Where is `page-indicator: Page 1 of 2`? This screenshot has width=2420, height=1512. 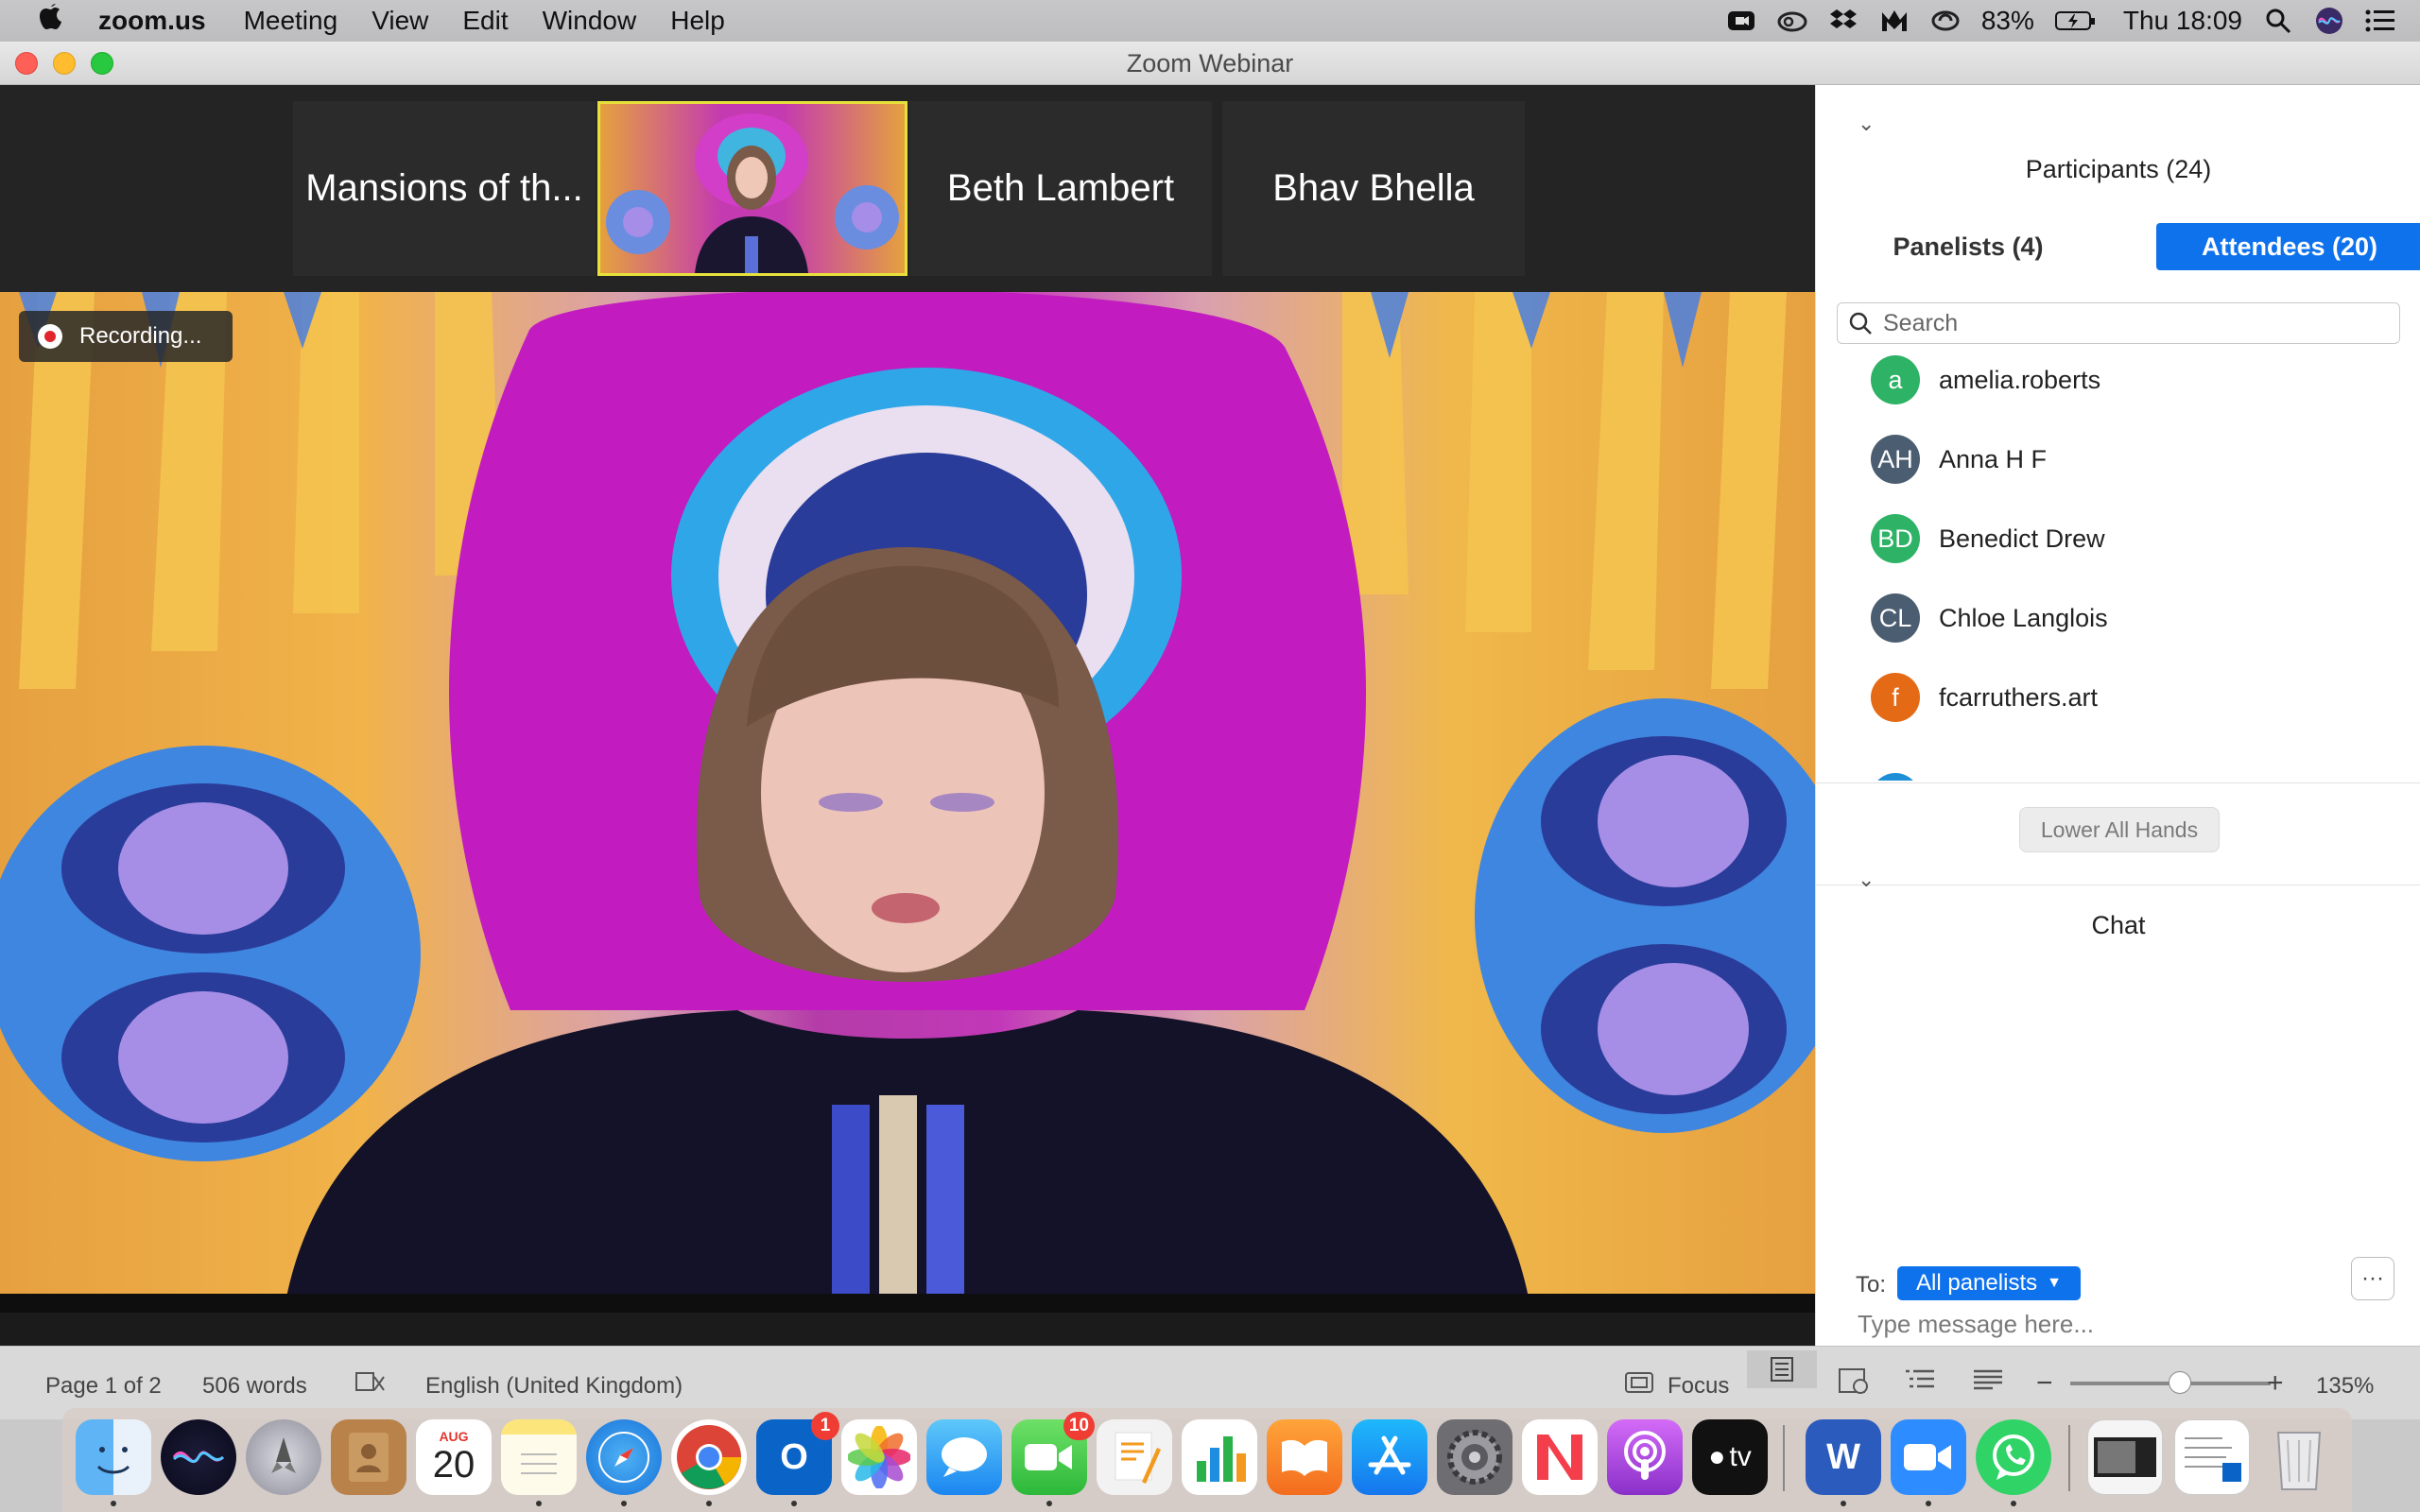
page-indicator: Page 1 of 2 is located at coordinates (103, 1386).